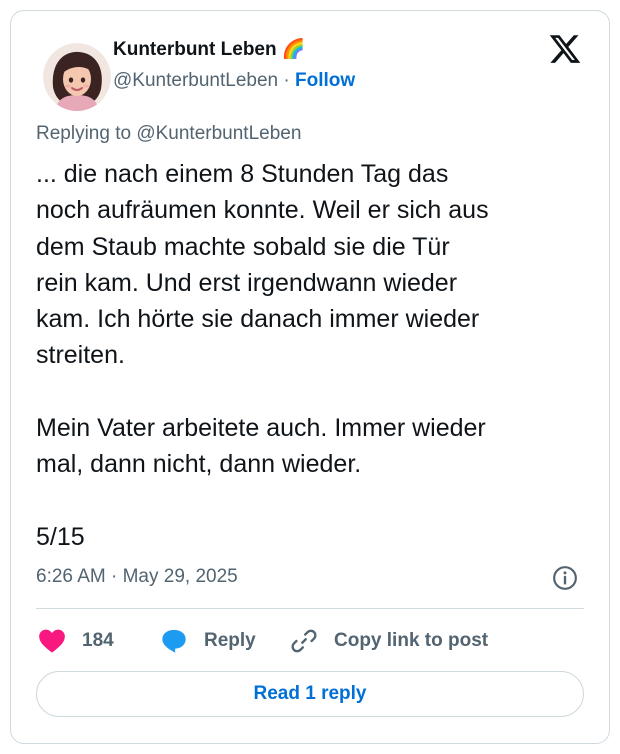 This screenshot has height=754, width=620. I want to click on replying-to: Replying to @KunterbuntLeben, so click(169, 133).